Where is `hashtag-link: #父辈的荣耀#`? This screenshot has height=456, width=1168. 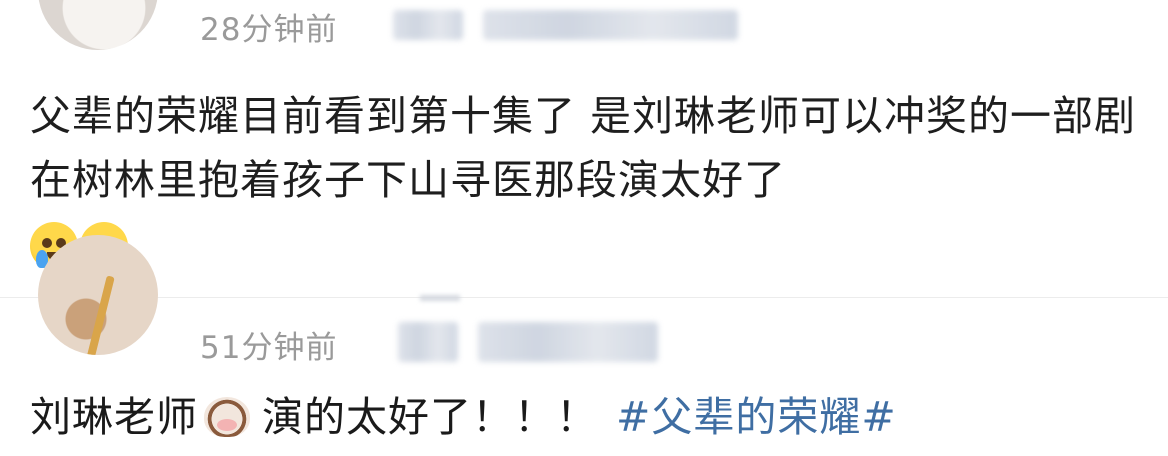 hashtag-link: #父辈的荣耀# is located at coordinates (756, 417).